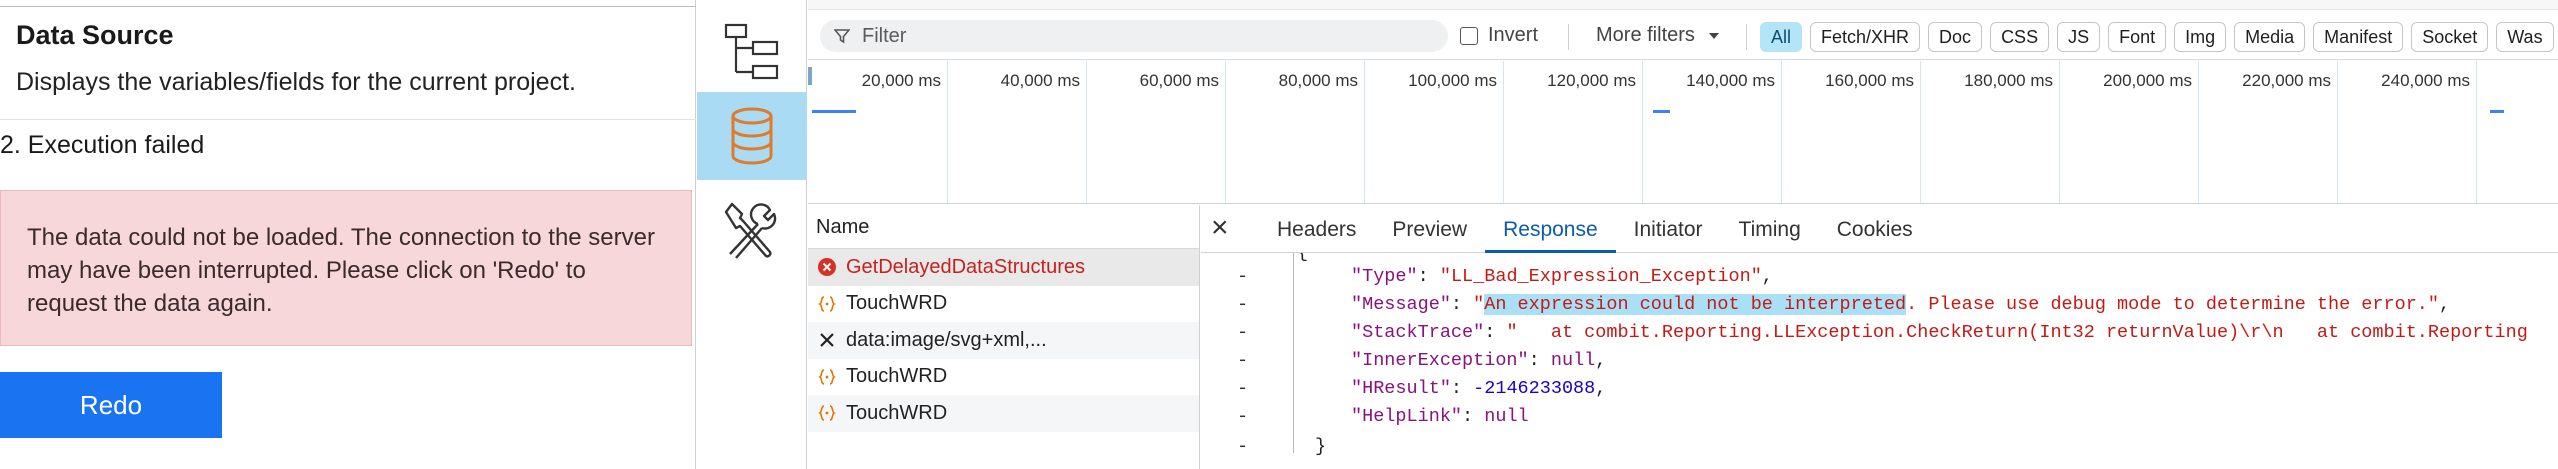  Describe the element at coordinates (1134, 36) in the screenshot. I see `filter-input: Filter` at that location.